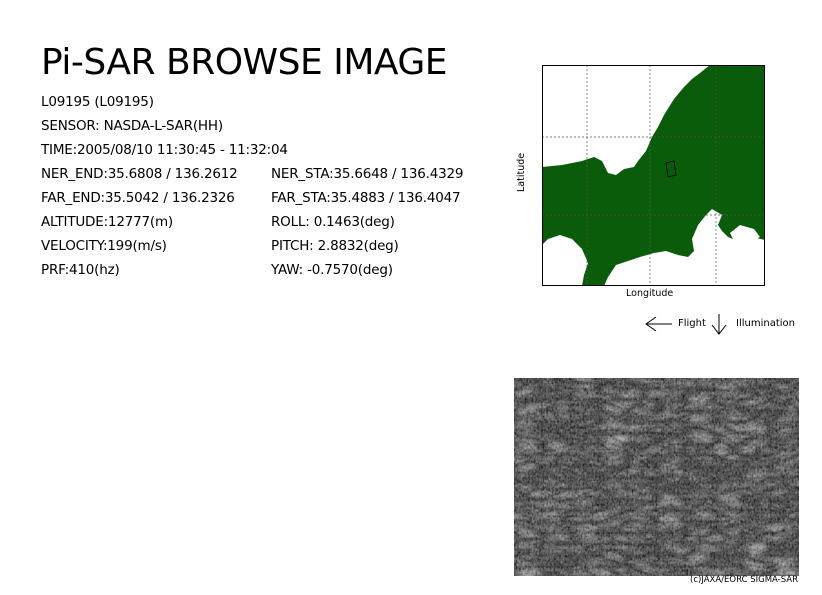 Image resolution: width=822 pixels, height=595 pixels. I want to click on arrow-down-icon, so click(719, 324).